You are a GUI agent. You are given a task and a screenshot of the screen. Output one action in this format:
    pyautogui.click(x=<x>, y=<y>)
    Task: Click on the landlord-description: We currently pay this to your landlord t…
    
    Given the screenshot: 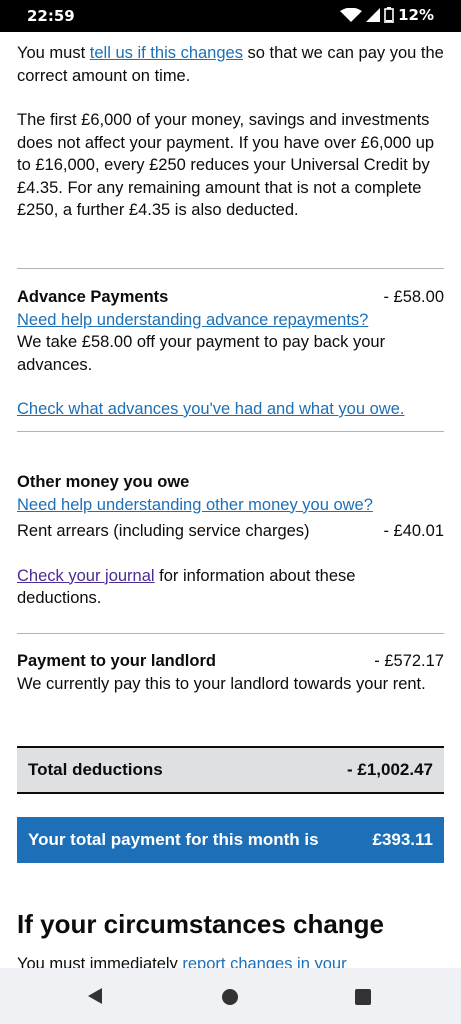 What is the action you would take?
    pyautogui.click(x=221, y=683)
    